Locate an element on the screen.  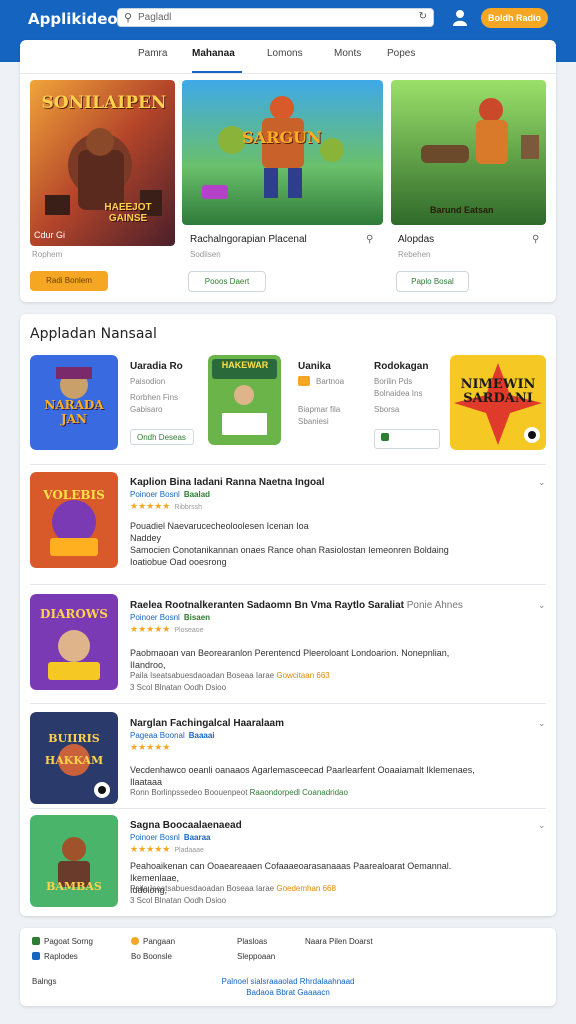
app-row-4-reviews: Pladaaae is located at coordinates (189, 850).